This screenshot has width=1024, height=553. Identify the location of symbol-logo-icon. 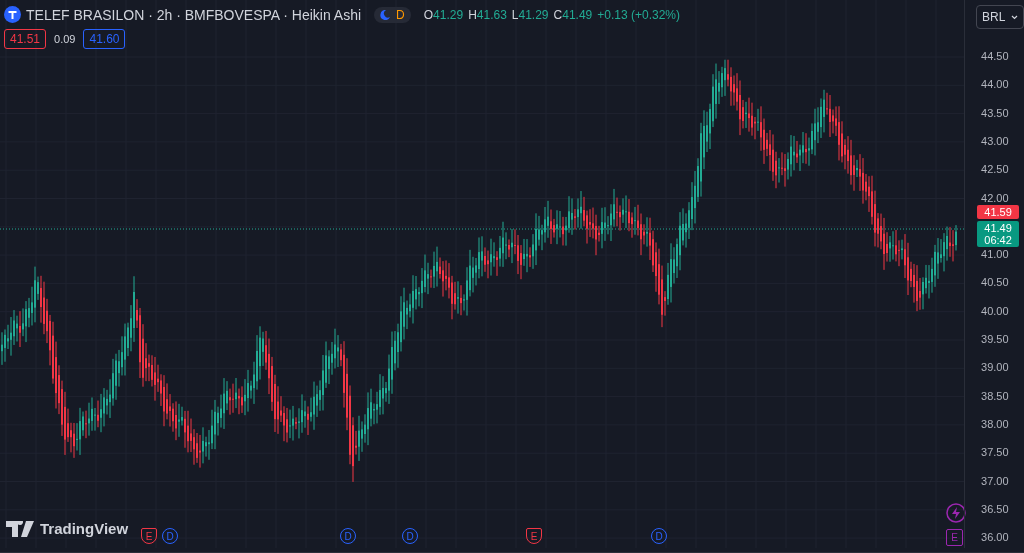
(12, 14).